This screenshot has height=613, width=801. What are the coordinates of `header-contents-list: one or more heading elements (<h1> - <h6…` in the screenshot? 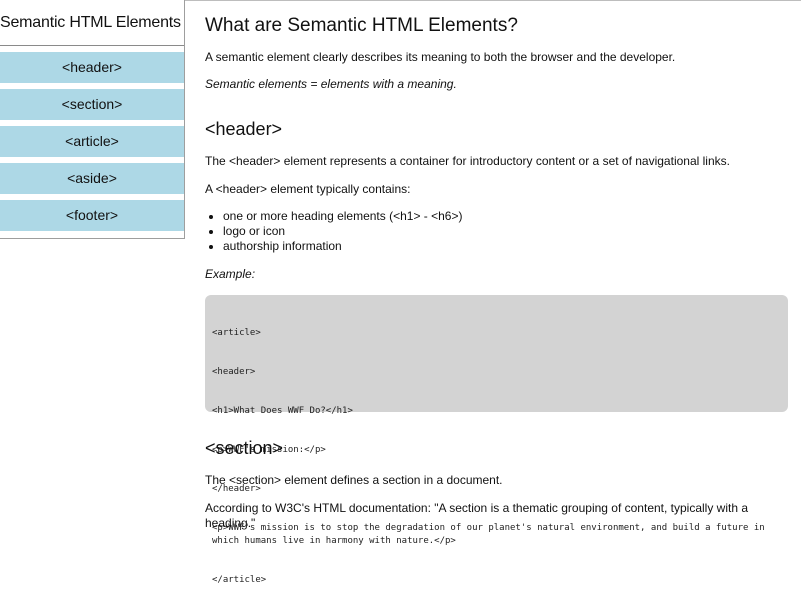 It's located at (333, 231).